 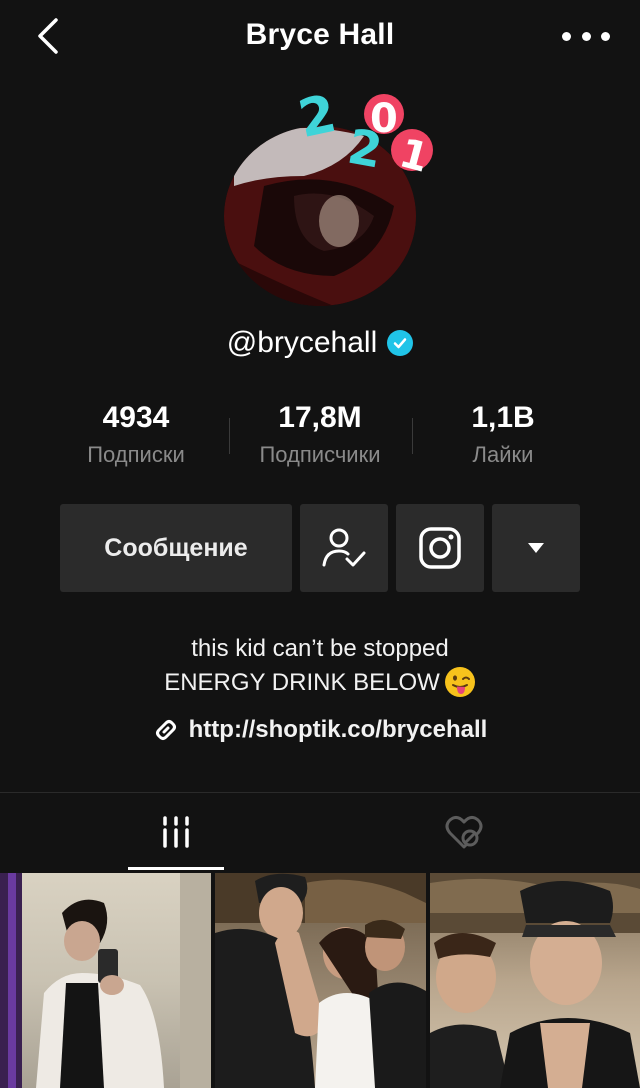 I want to click on action-buttons: Сообщение, so click(x=320, y=548).